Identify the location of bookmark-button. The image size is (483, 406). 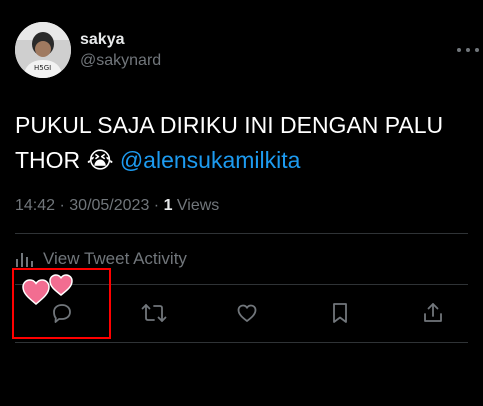
(340, 313).